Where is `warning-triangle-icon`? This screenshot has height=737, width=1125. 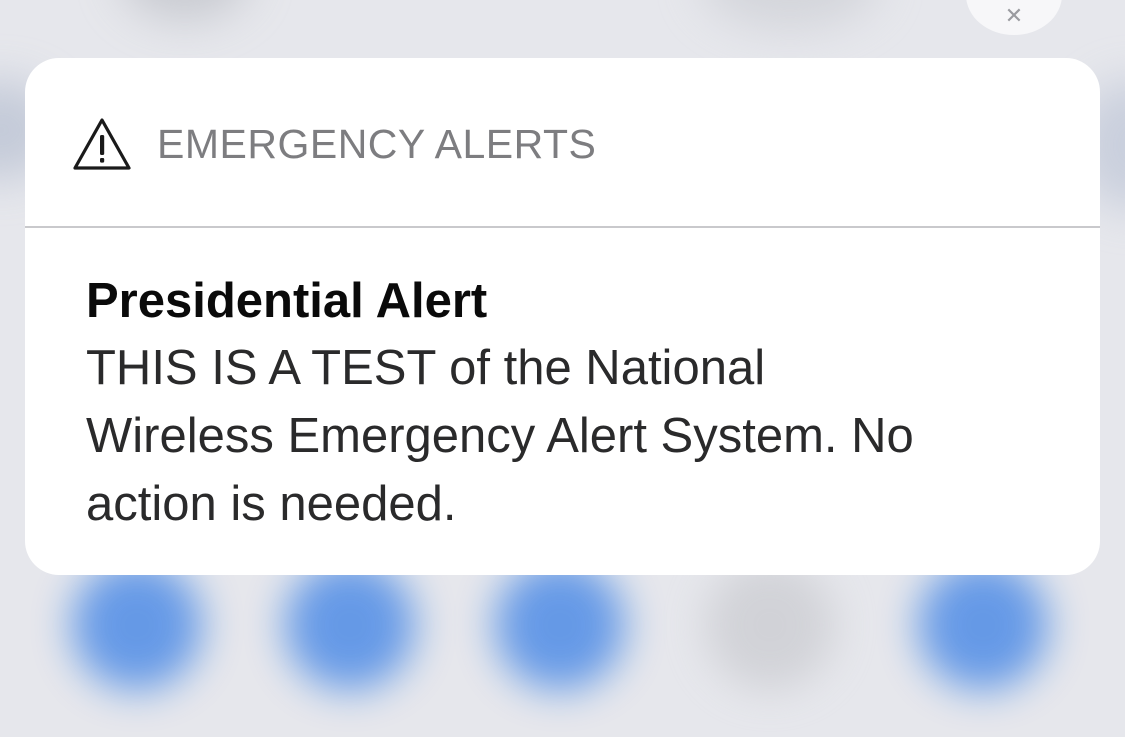
warning-triangle-icon is located at coordinates (102, 144).